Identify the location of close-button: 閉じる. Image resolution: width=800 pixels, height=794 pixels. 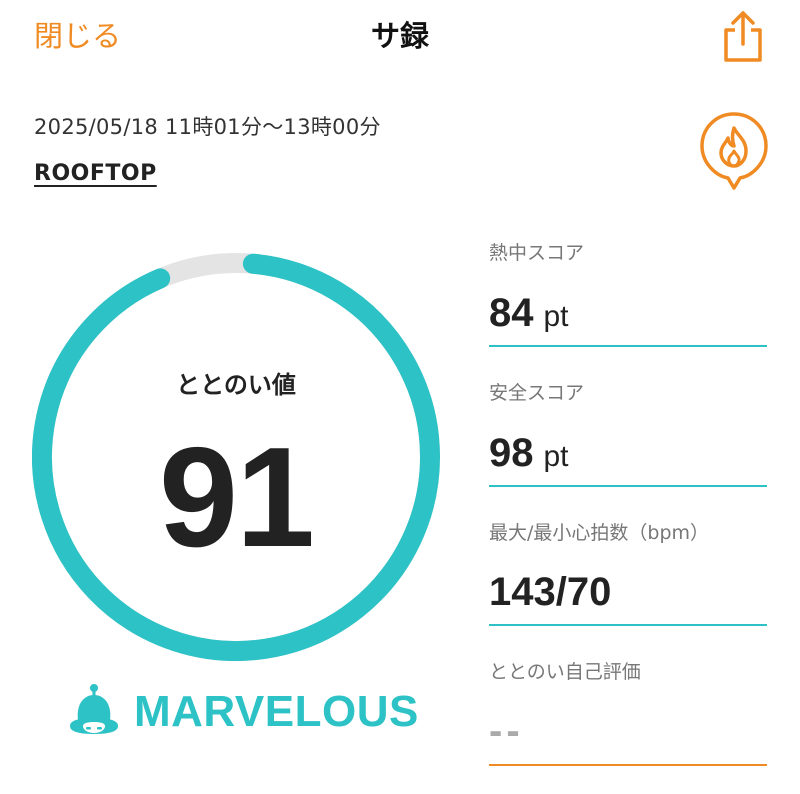
(77, 36).